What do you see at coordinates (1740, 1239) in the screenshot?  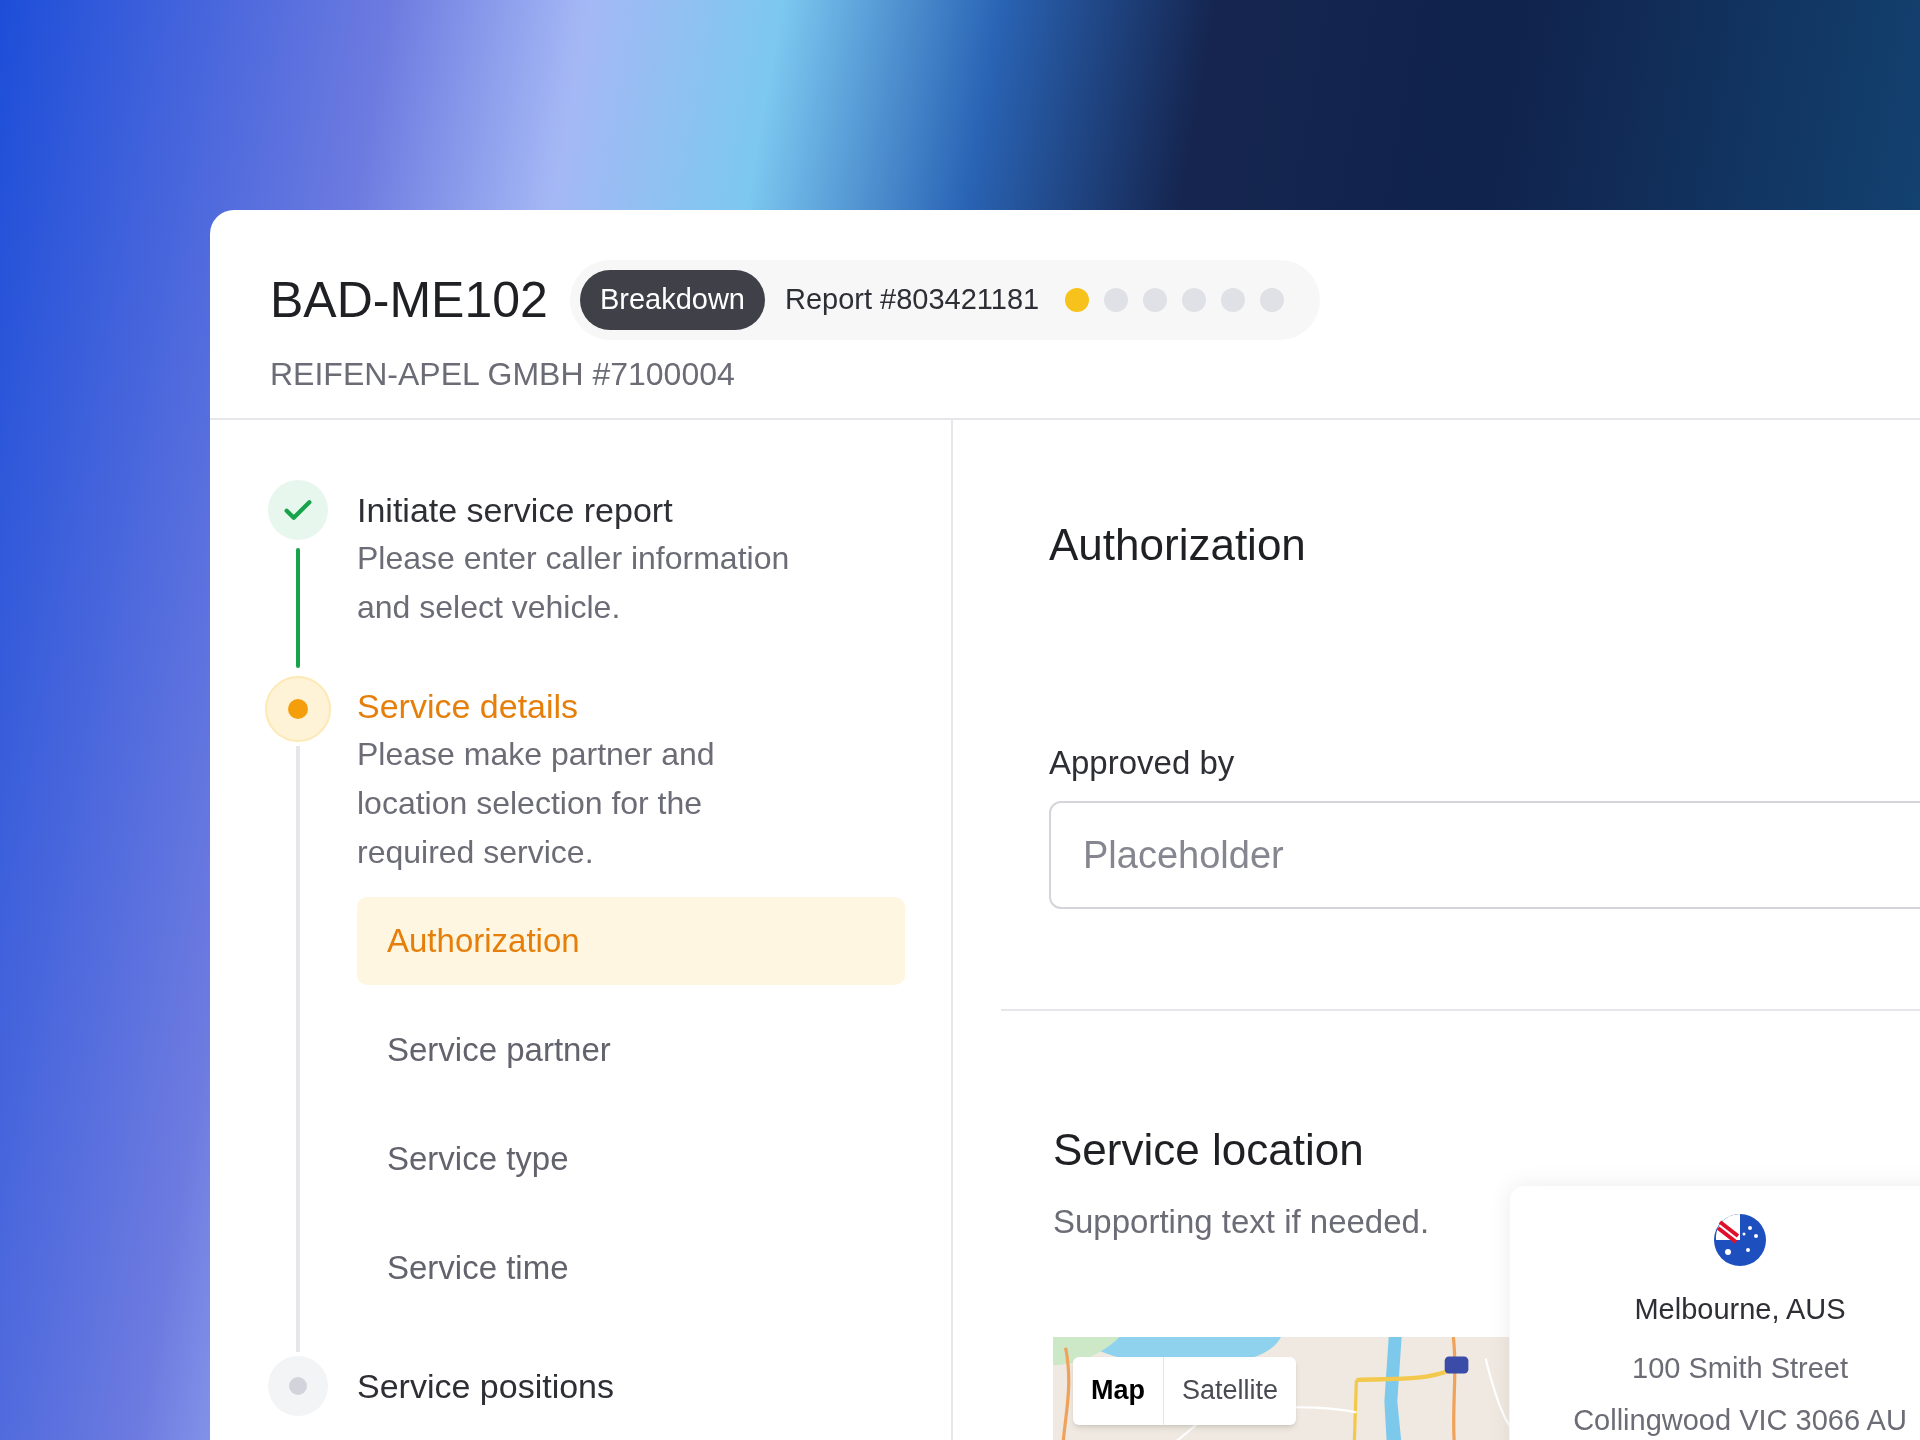 I see `flag-icon` at bounding box center [1740, 1239].